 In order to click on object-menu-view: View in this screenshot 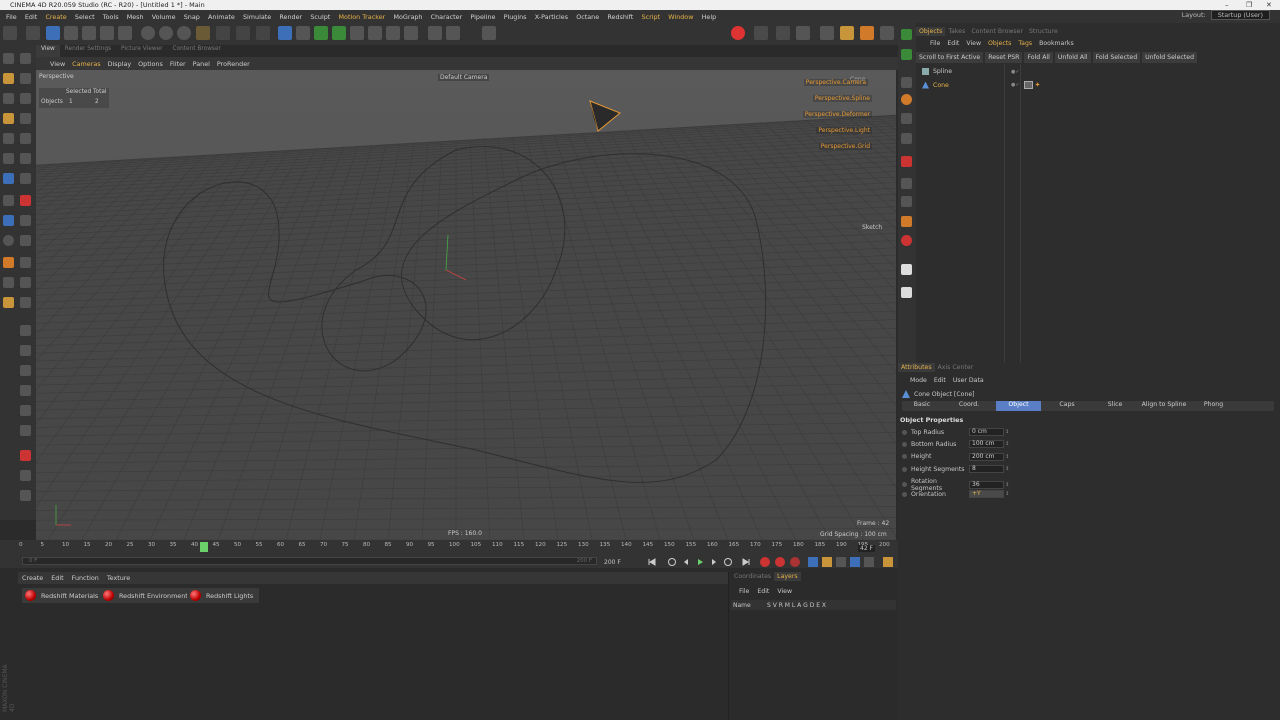, I will do `click(973, 43)`.